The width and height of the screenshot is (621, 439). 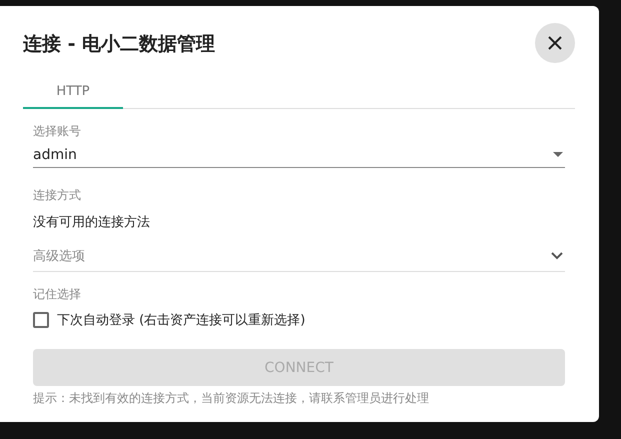 What do you see at coordinates (231, 398) in the screenshot?
I see `hint-text: 提示：未找到有效的连接方式，当前资源无法连接，请联系管理员进行处理` at bounding box center [231, 398].